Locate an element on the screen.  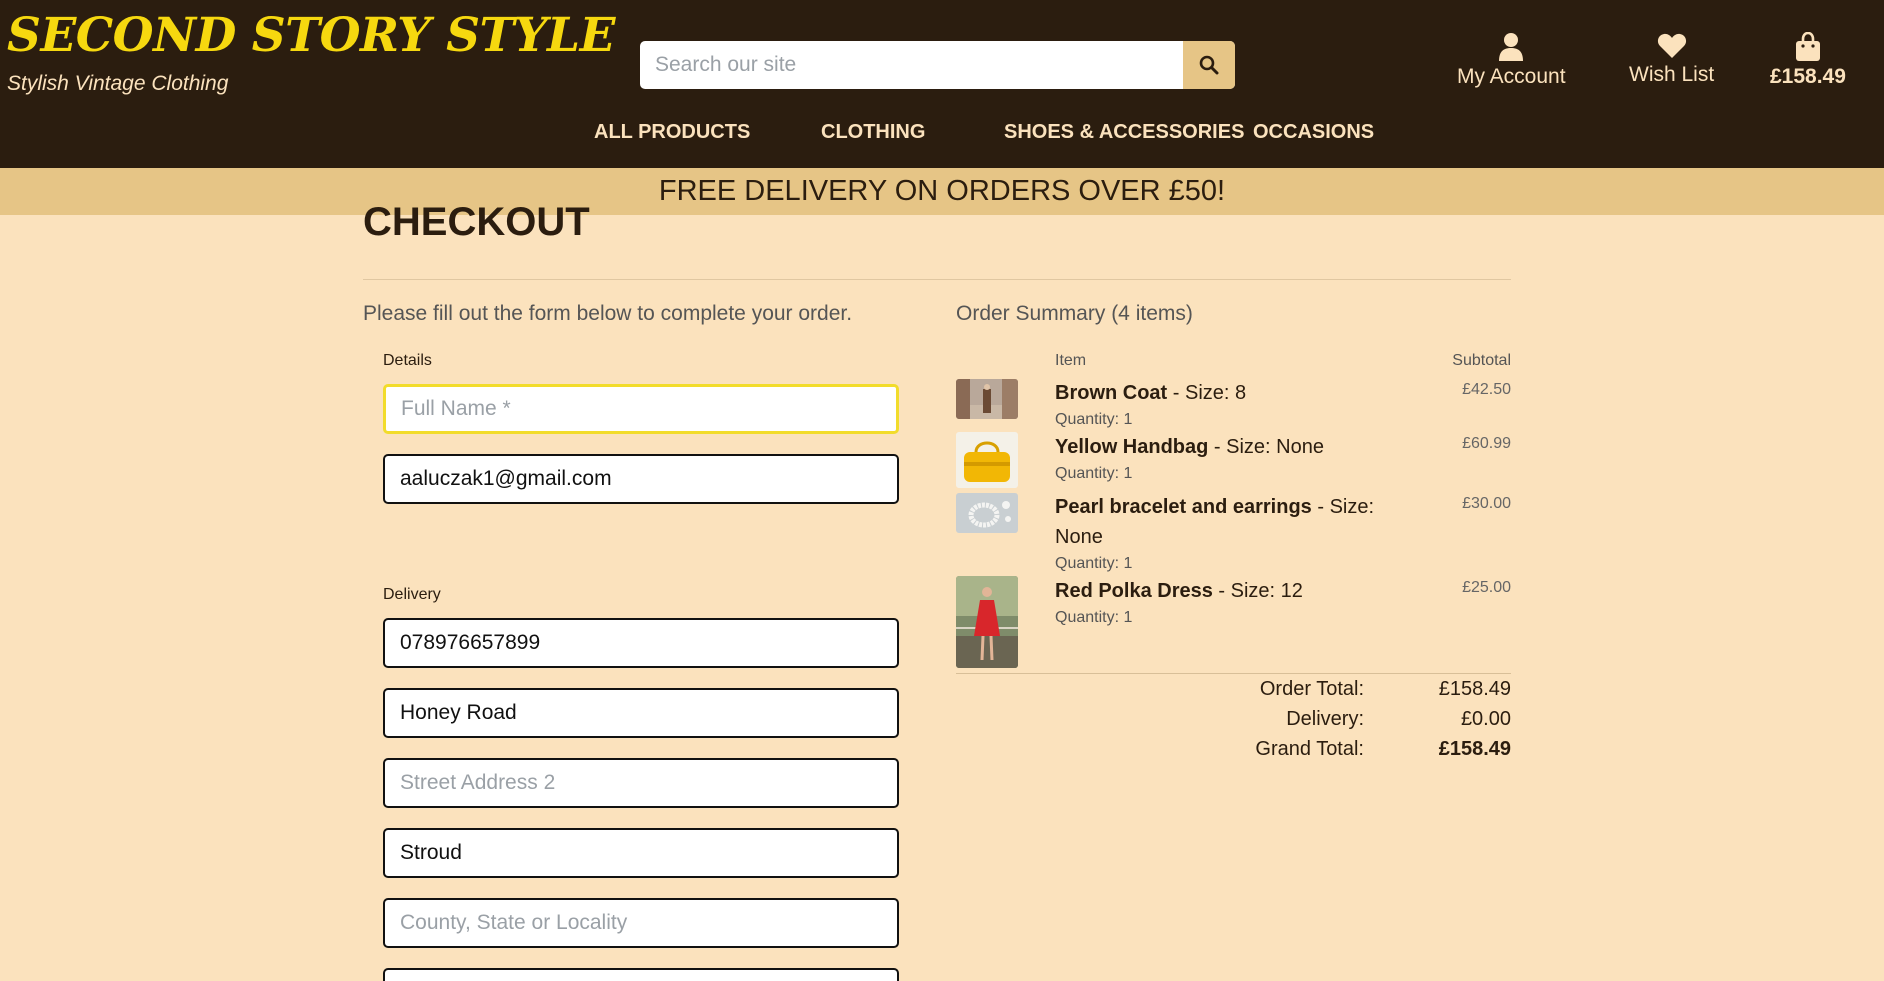
search-bar is located at coordinates (937, 65).